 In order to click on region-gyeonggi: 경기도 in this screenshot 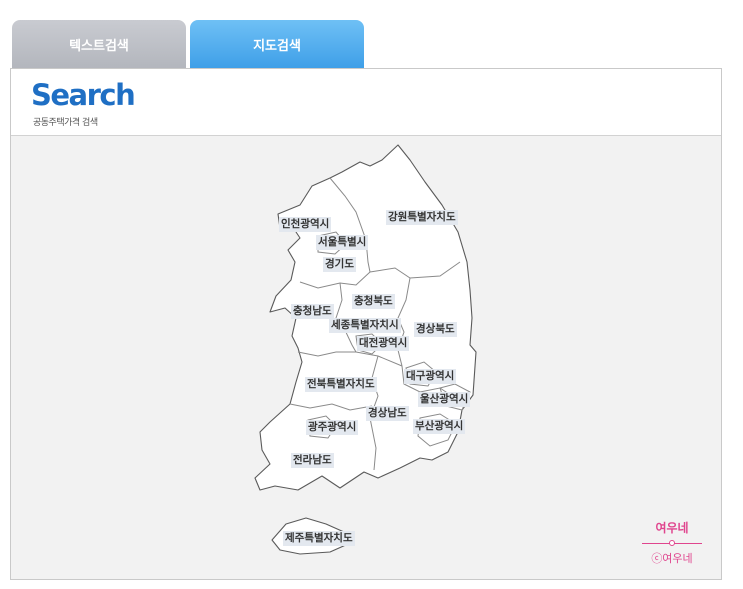, I will do `click(339, 264)`.